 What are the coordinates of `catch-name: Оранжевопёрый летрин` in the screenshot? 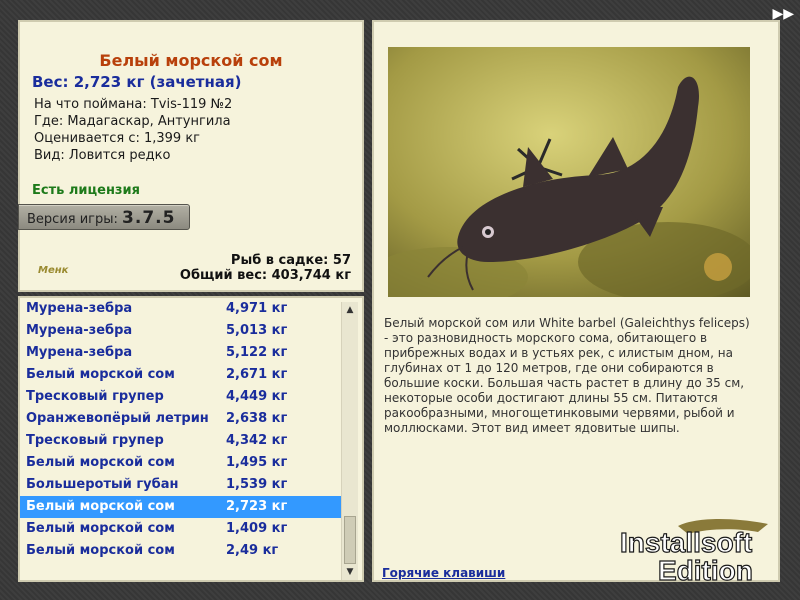 It's located at (117, 418).